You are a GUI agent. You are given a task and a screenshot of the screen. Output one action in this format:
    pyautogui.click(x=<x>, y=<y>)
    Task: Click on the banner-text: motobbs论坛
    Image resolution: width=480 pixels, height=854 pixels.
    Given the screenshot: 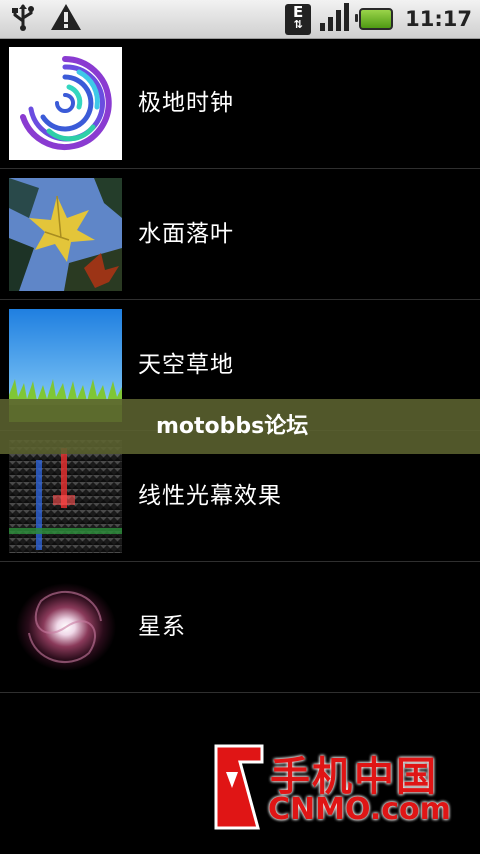 What is the action you would take?
    pyautogui.click(x=232, y=426)
    